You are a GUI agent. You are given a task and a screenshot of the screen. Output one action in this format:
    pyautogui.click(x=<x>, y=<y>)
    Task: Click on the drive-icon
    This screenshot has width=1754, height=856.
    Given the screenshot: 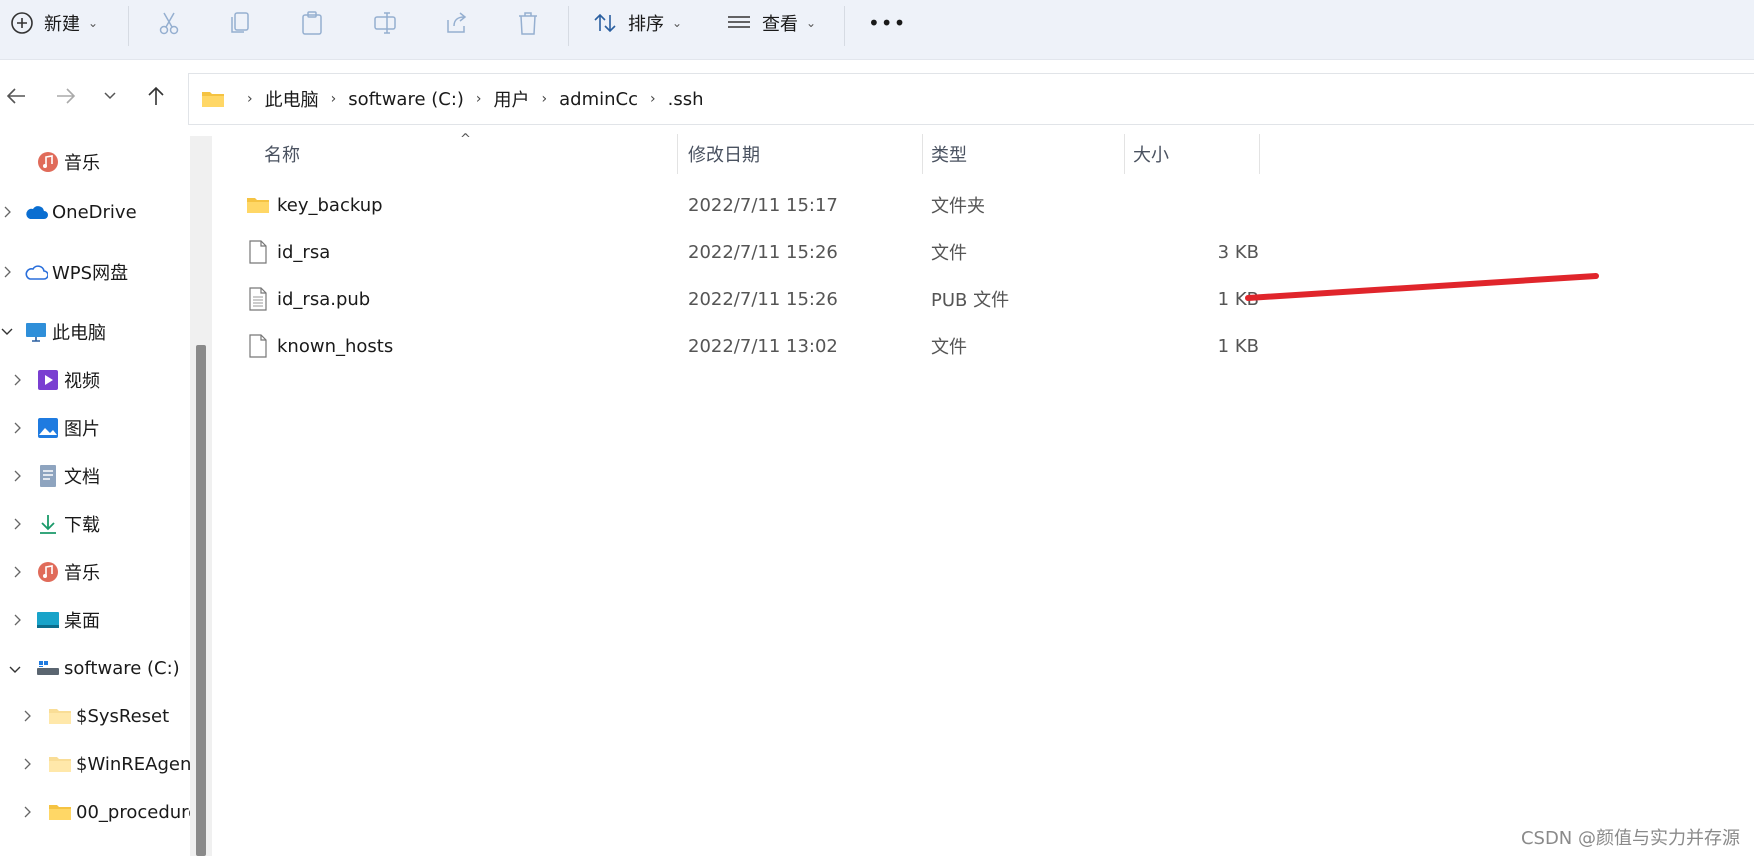 What is the action you would take?
    pyautogui.click(x=48, y=668)
    